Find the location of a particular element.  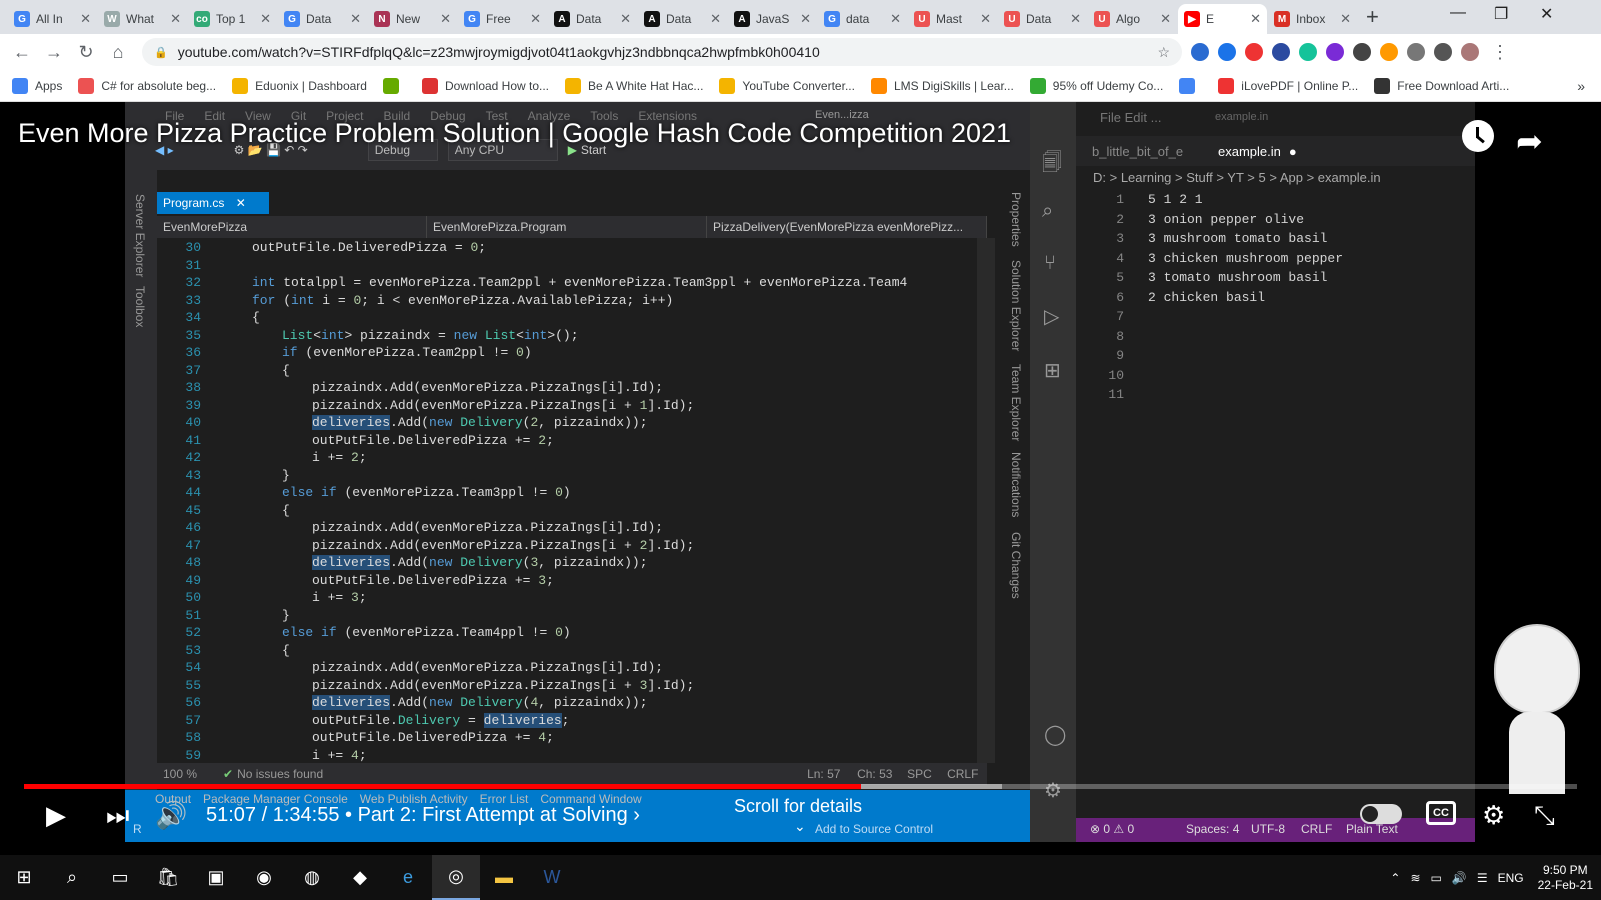

play-icon: ▶ is located at coordinates (56, 815).